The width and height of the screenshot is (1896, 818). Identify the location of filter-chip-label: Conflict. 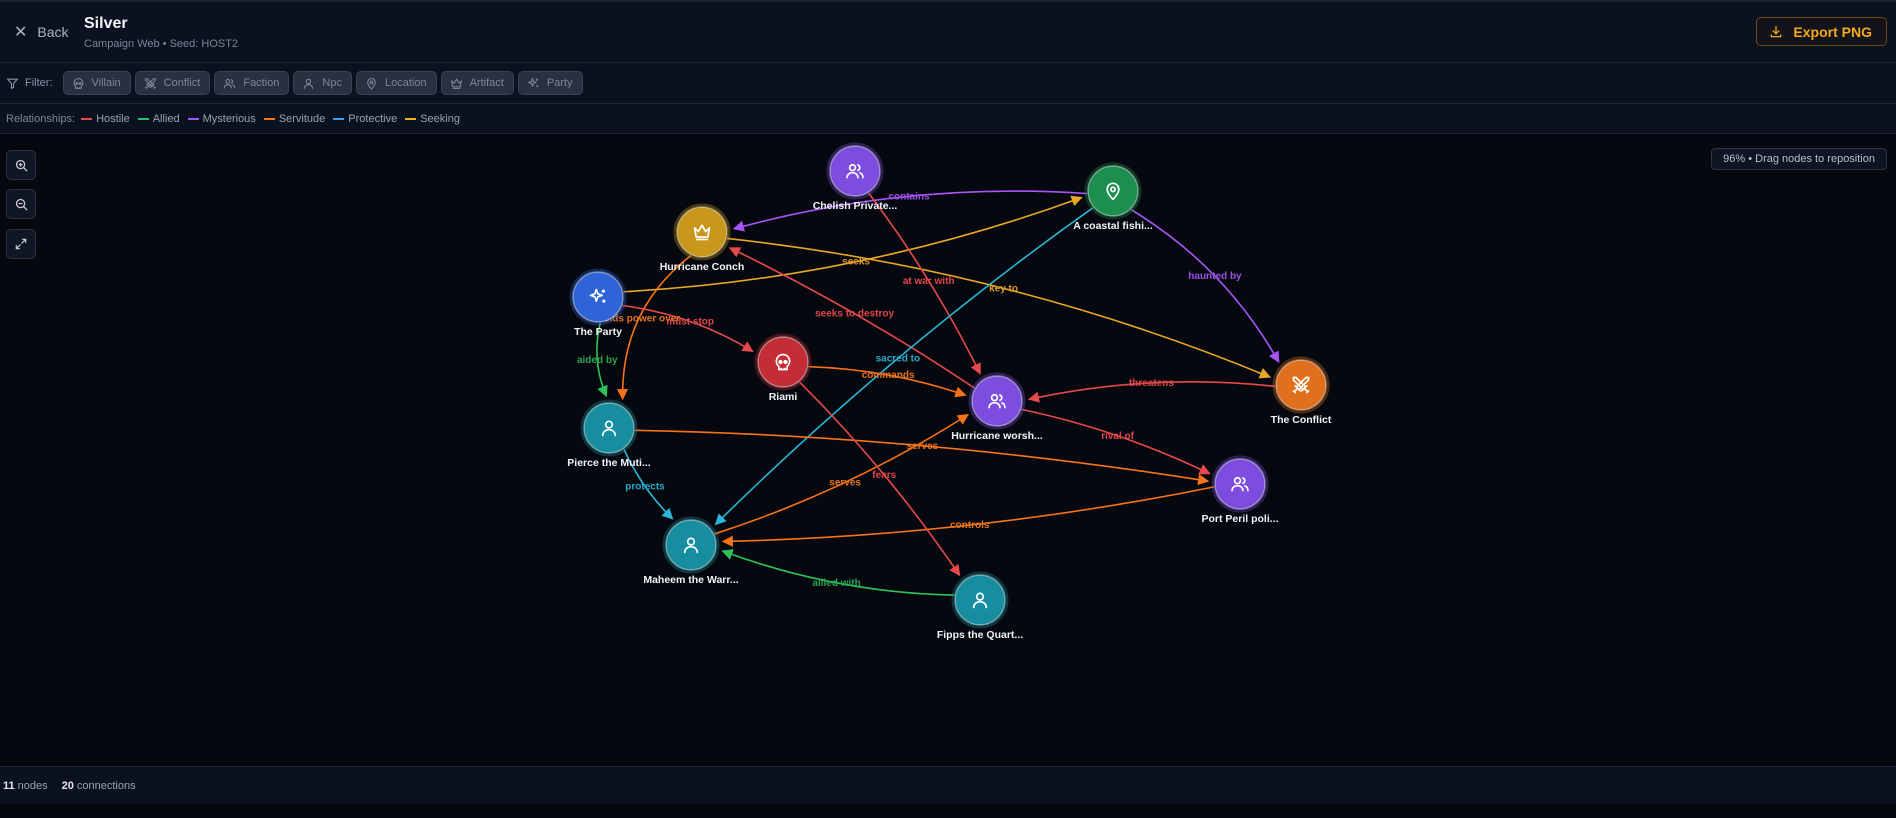
(182, 83).